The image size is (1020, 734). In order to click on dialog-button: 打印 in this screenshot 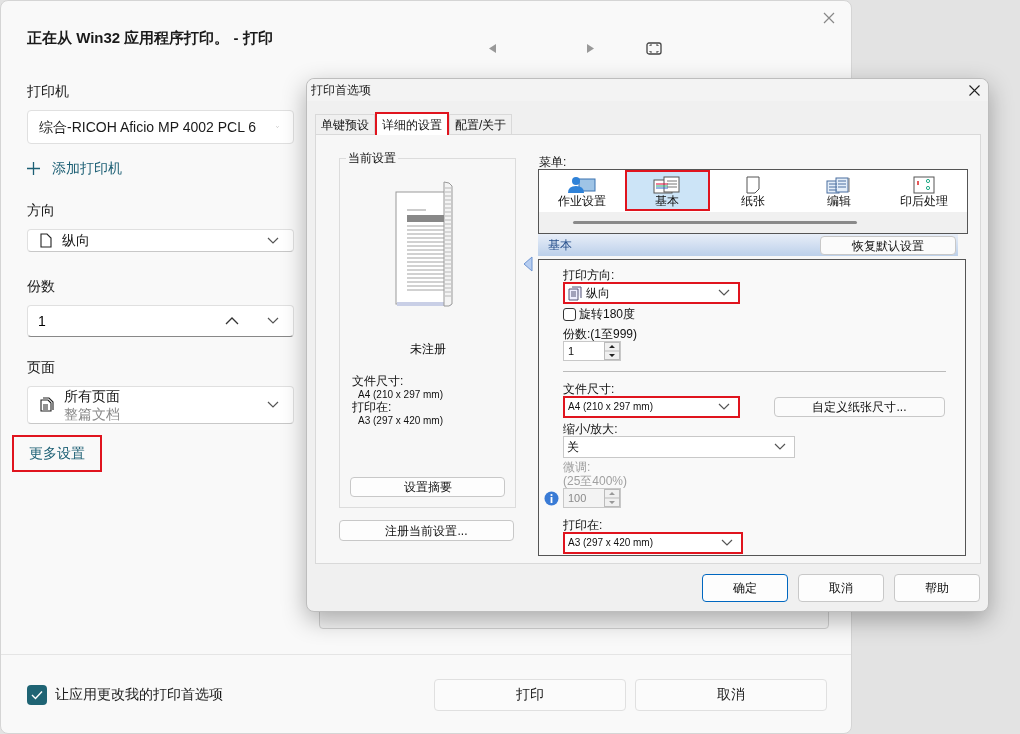, I will do `click(530, 694)`.